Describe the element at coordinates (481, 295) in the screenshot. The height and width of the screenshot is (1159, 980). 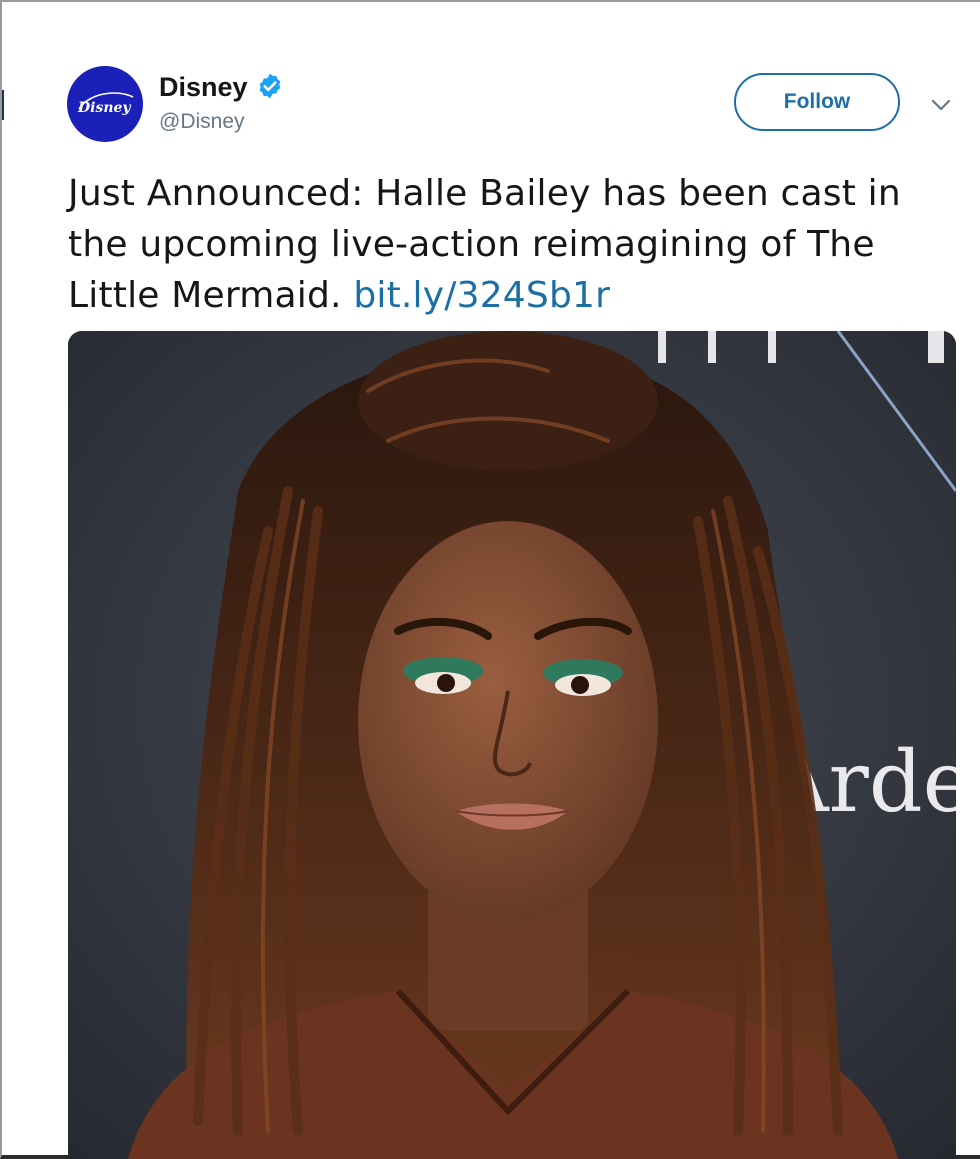
I see `tweet-link: bit.ly/324Sb1r` at that location.